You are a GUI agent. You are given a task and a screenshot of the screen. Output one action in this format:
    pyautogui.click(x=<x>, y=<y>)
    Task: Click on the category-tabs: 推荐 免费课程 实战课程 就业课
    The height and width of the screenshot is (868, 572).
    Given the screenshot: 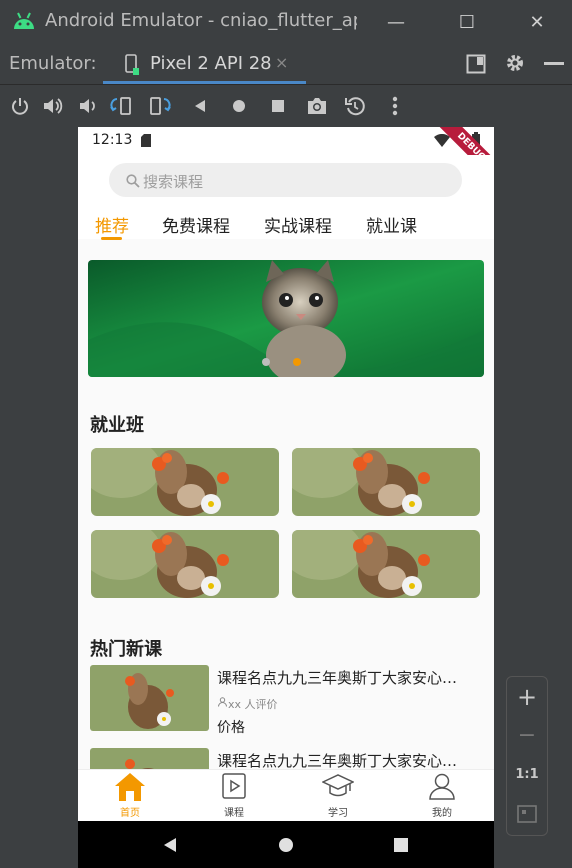 What is the action you would take?
    pyautogui.click(x=286, y=224)
    